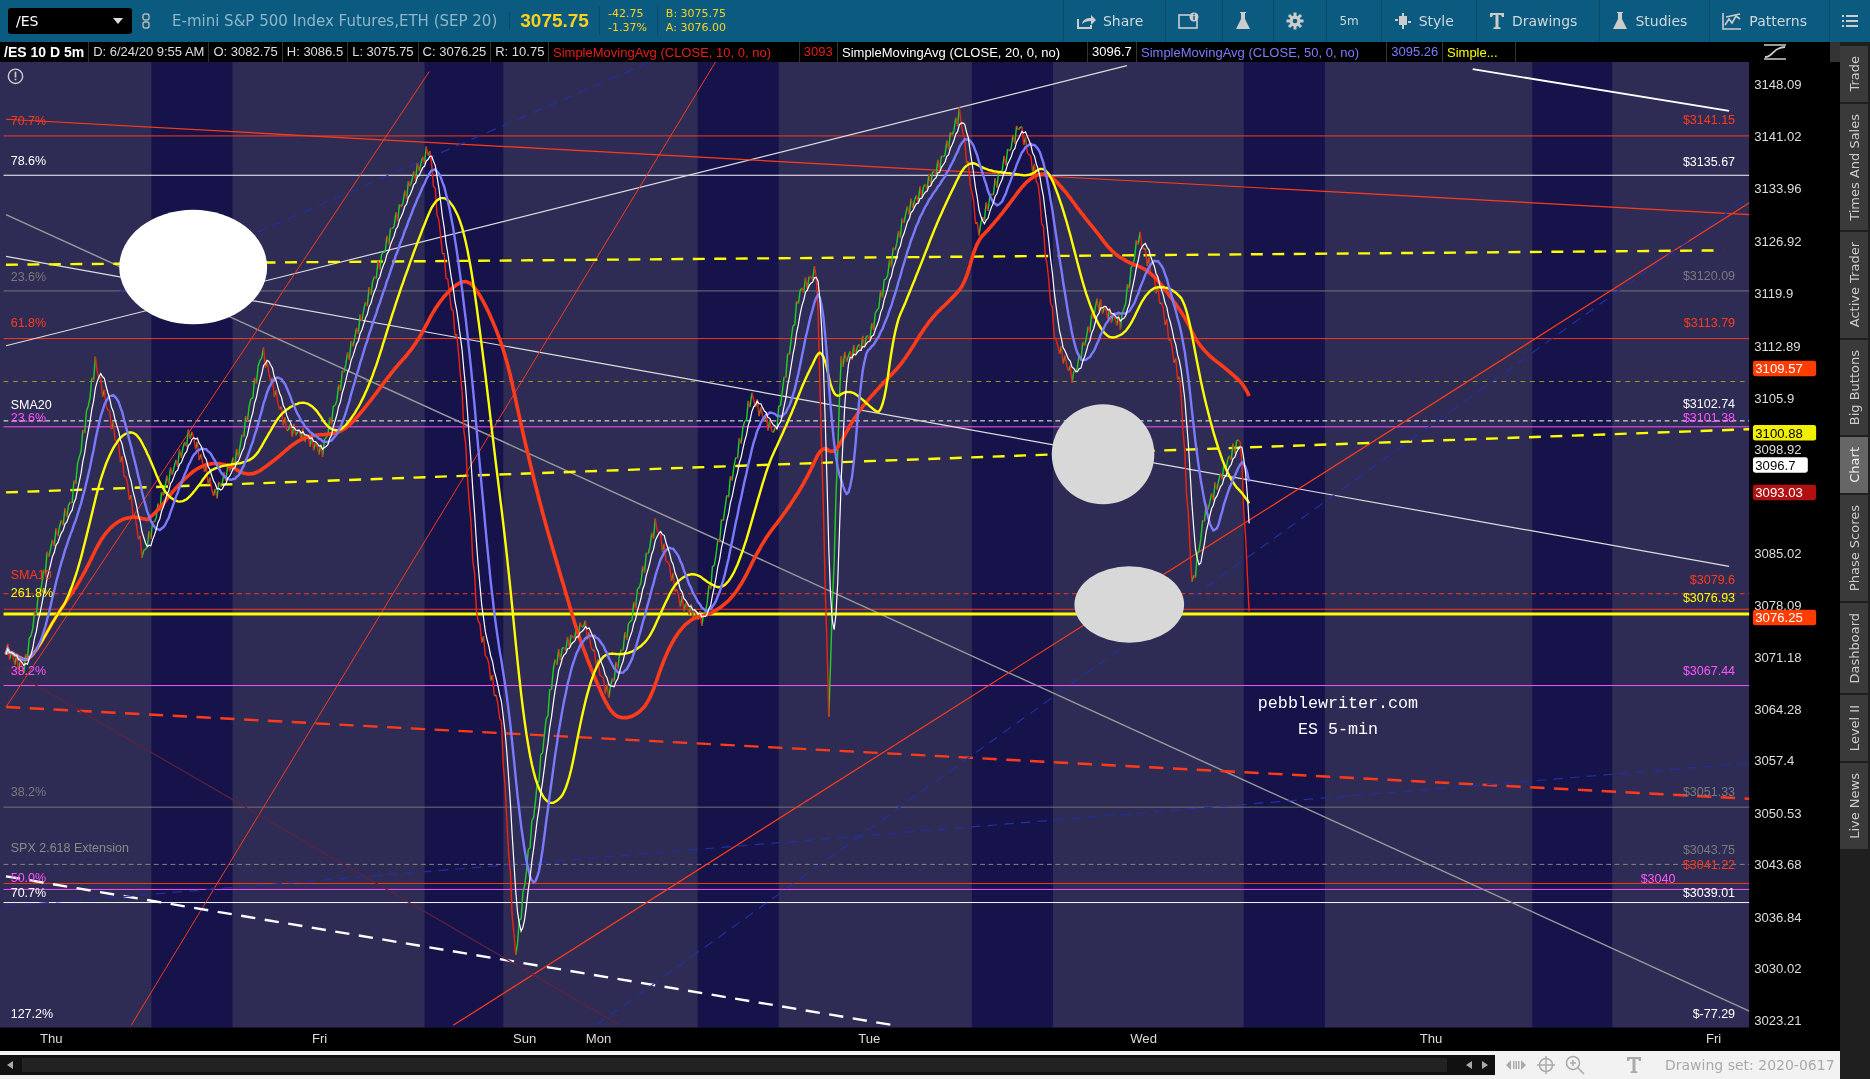 This screenshot has height=1079, width=1870. Describe the element at coordinates (28, 322) in the screenshot. I see `level-label: 61.8%` at that location.